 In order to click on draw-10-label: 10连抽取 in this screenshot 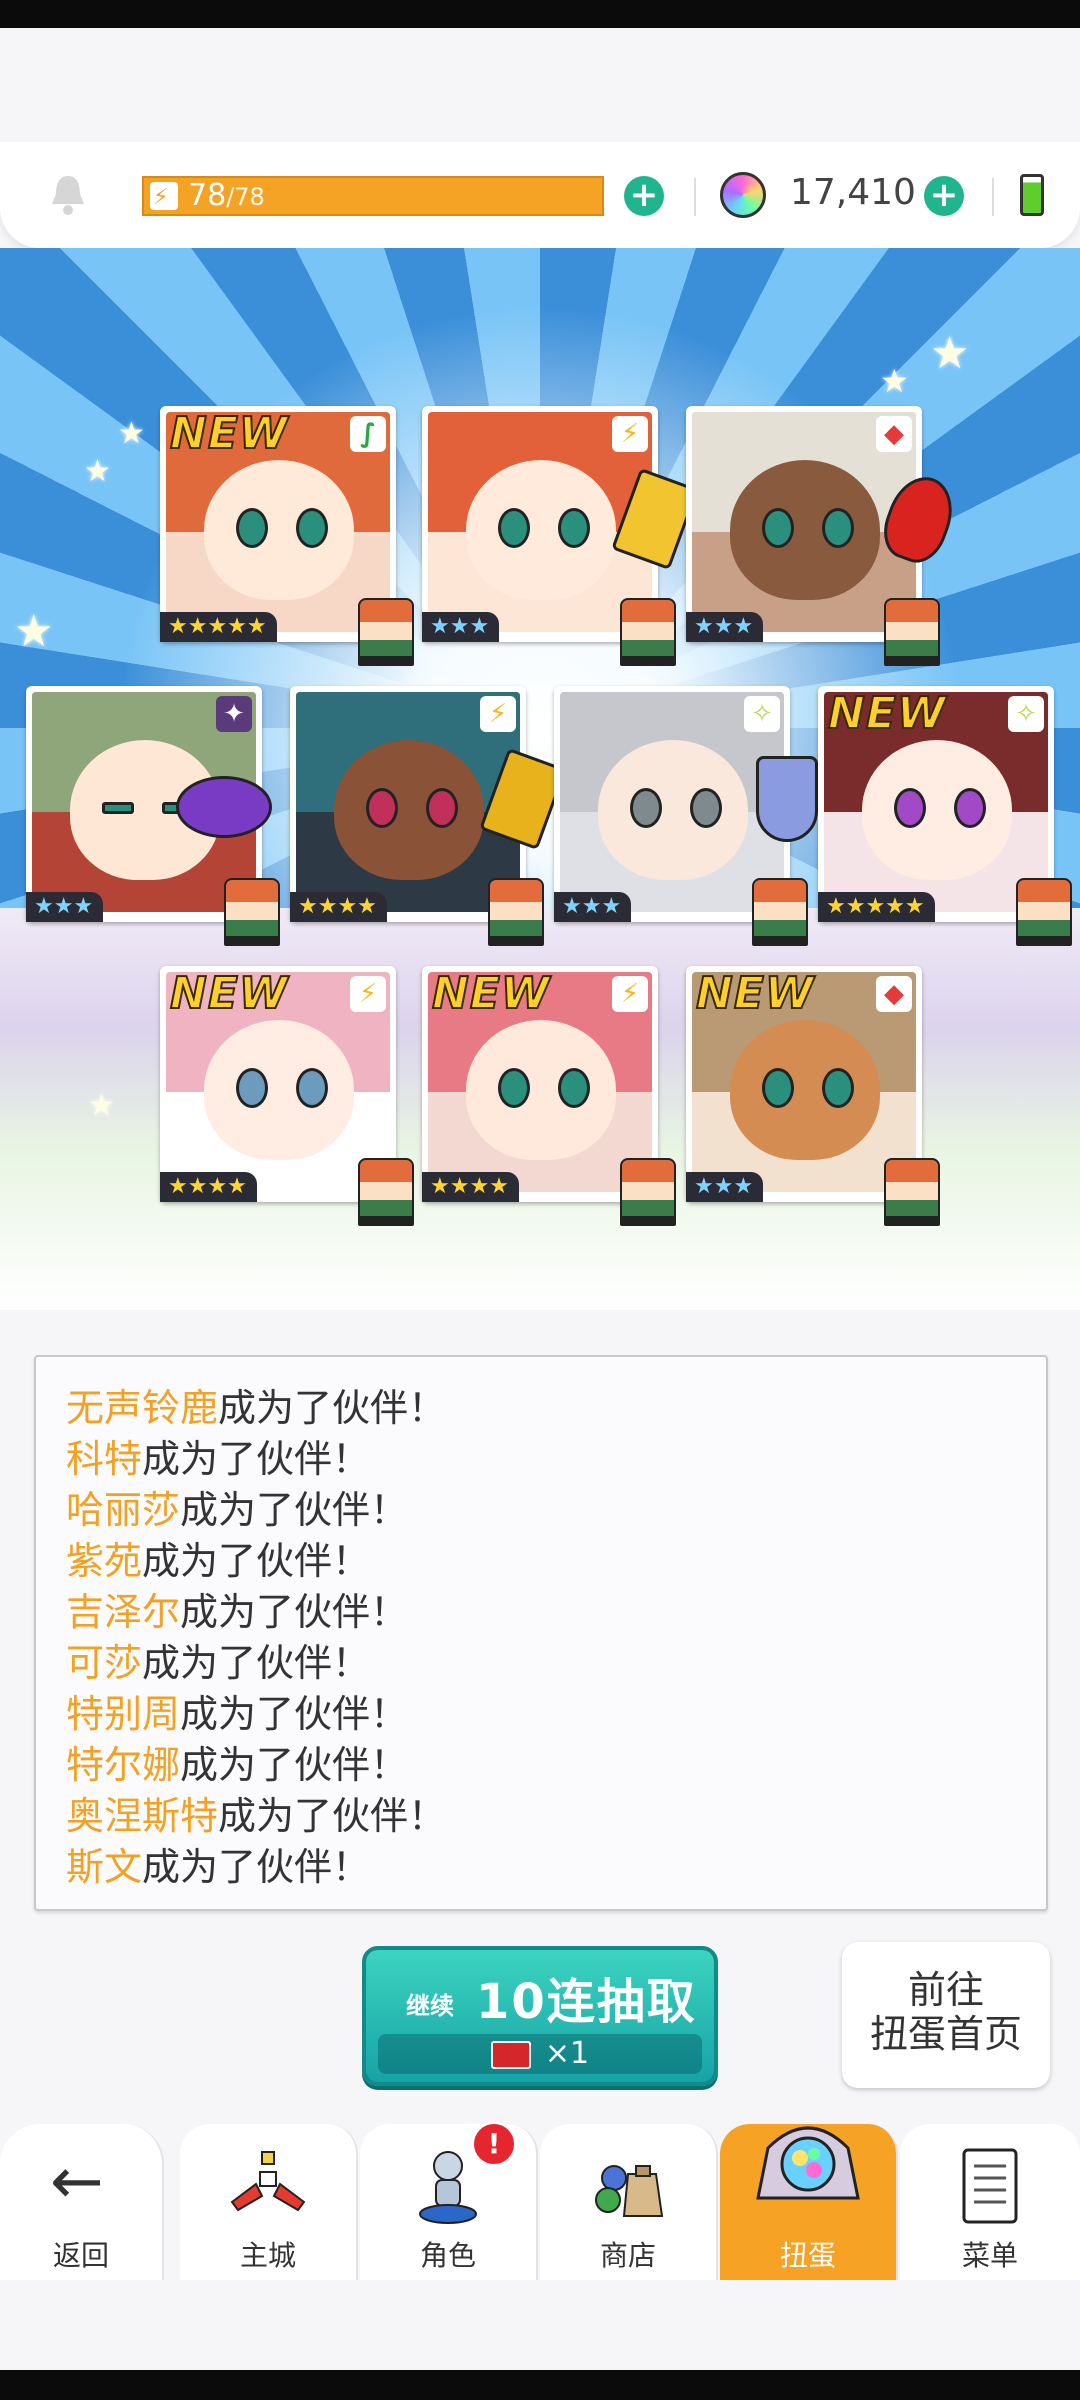, I will do `click(586, 2002)`.